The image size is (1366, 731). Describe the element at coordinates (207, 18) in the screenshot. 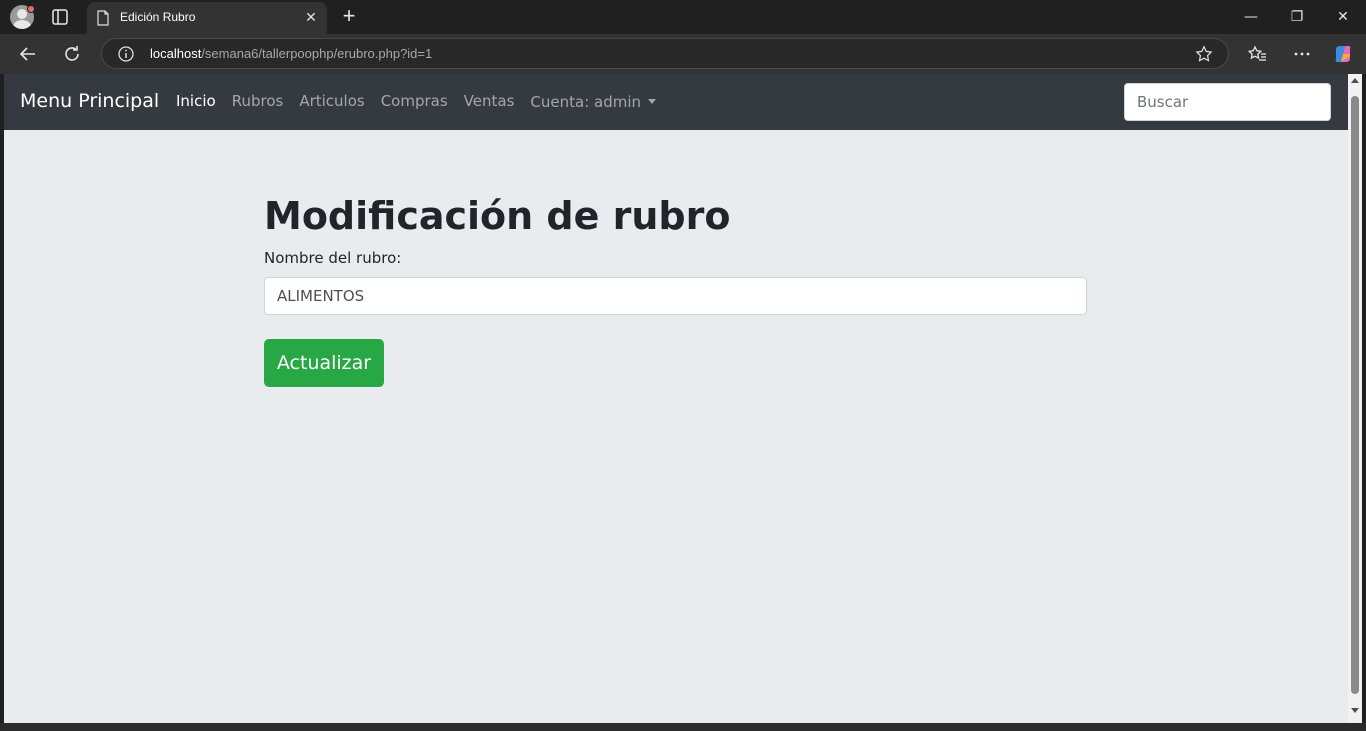

I see `browser-tab-active: Edición Rubro ✕` at that location.